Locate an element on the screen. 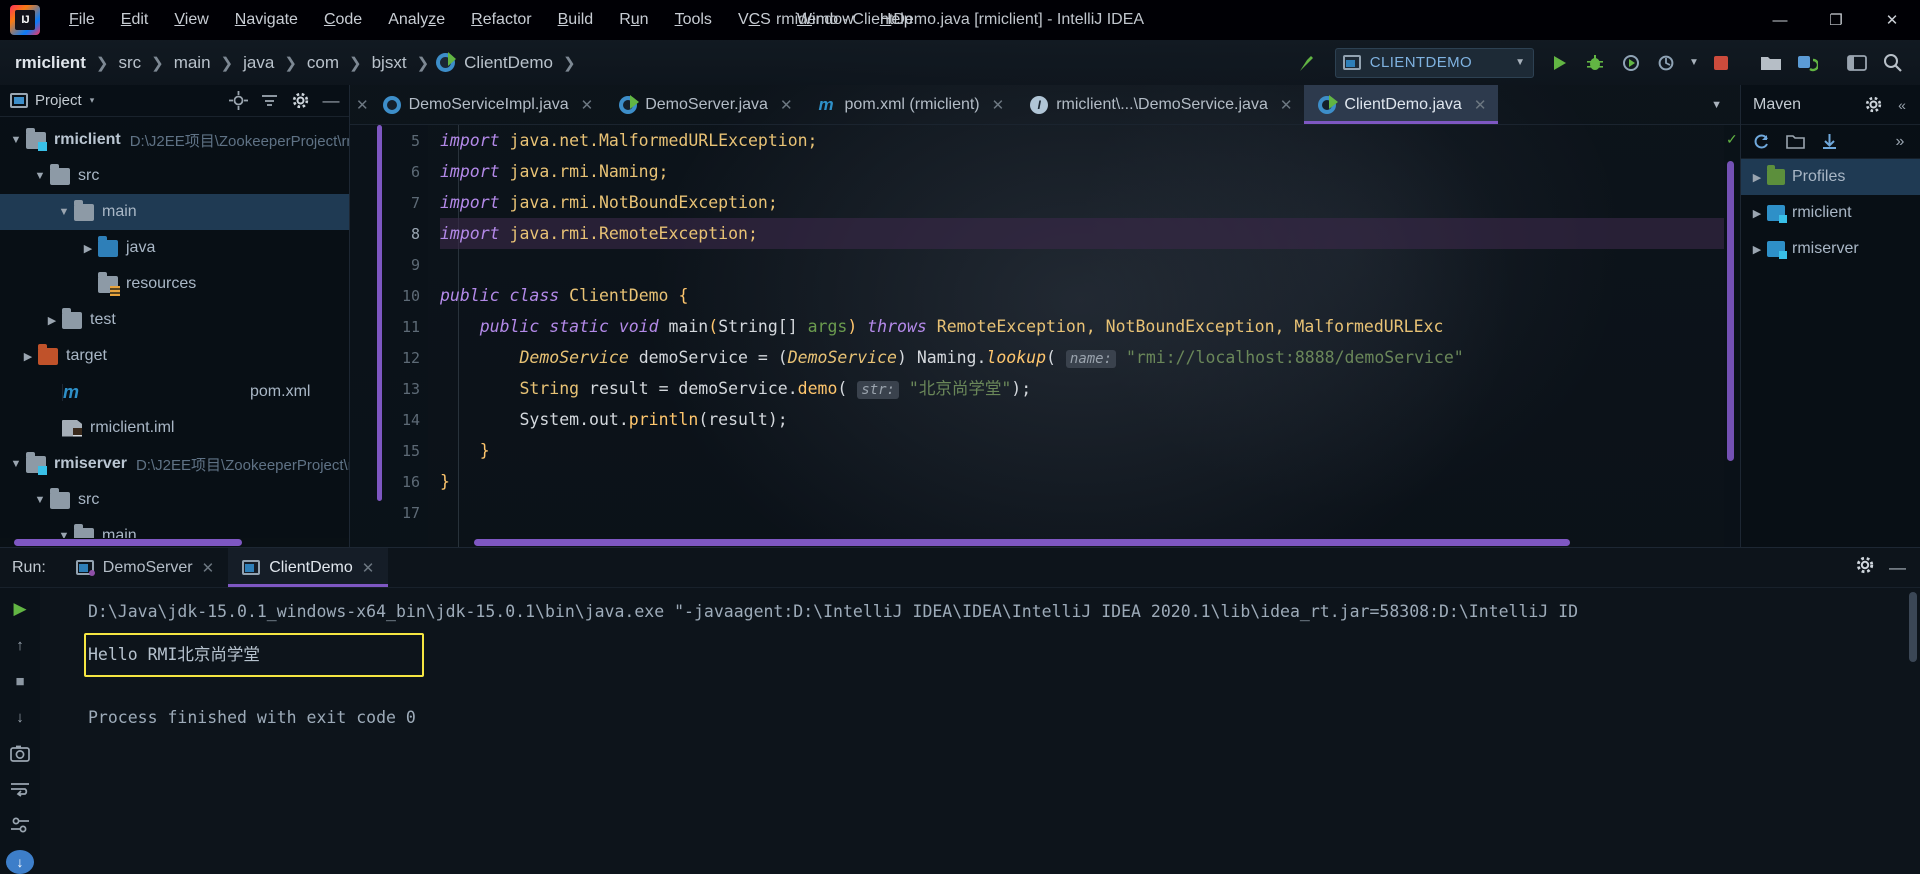  tab-close-icon: ✕ is located at coordinates (359, 104).